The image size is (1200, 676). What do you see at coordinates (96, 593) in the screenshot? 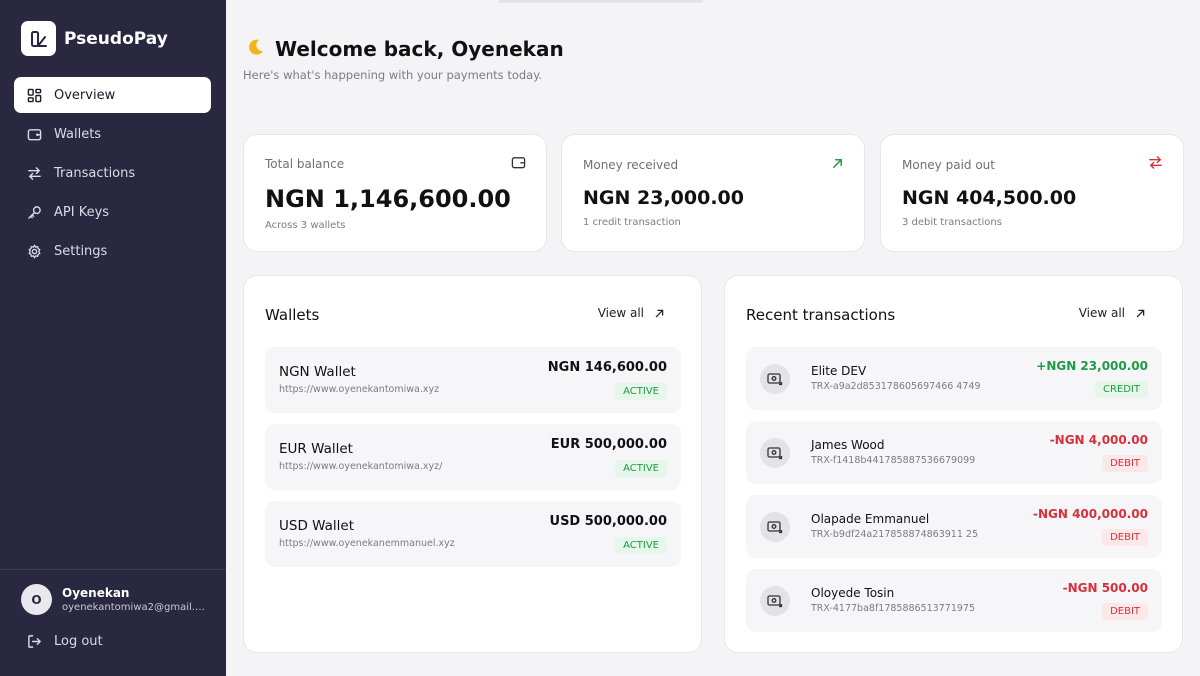
I see `user-name: Oyenekan` at bounding box center [96, 593].